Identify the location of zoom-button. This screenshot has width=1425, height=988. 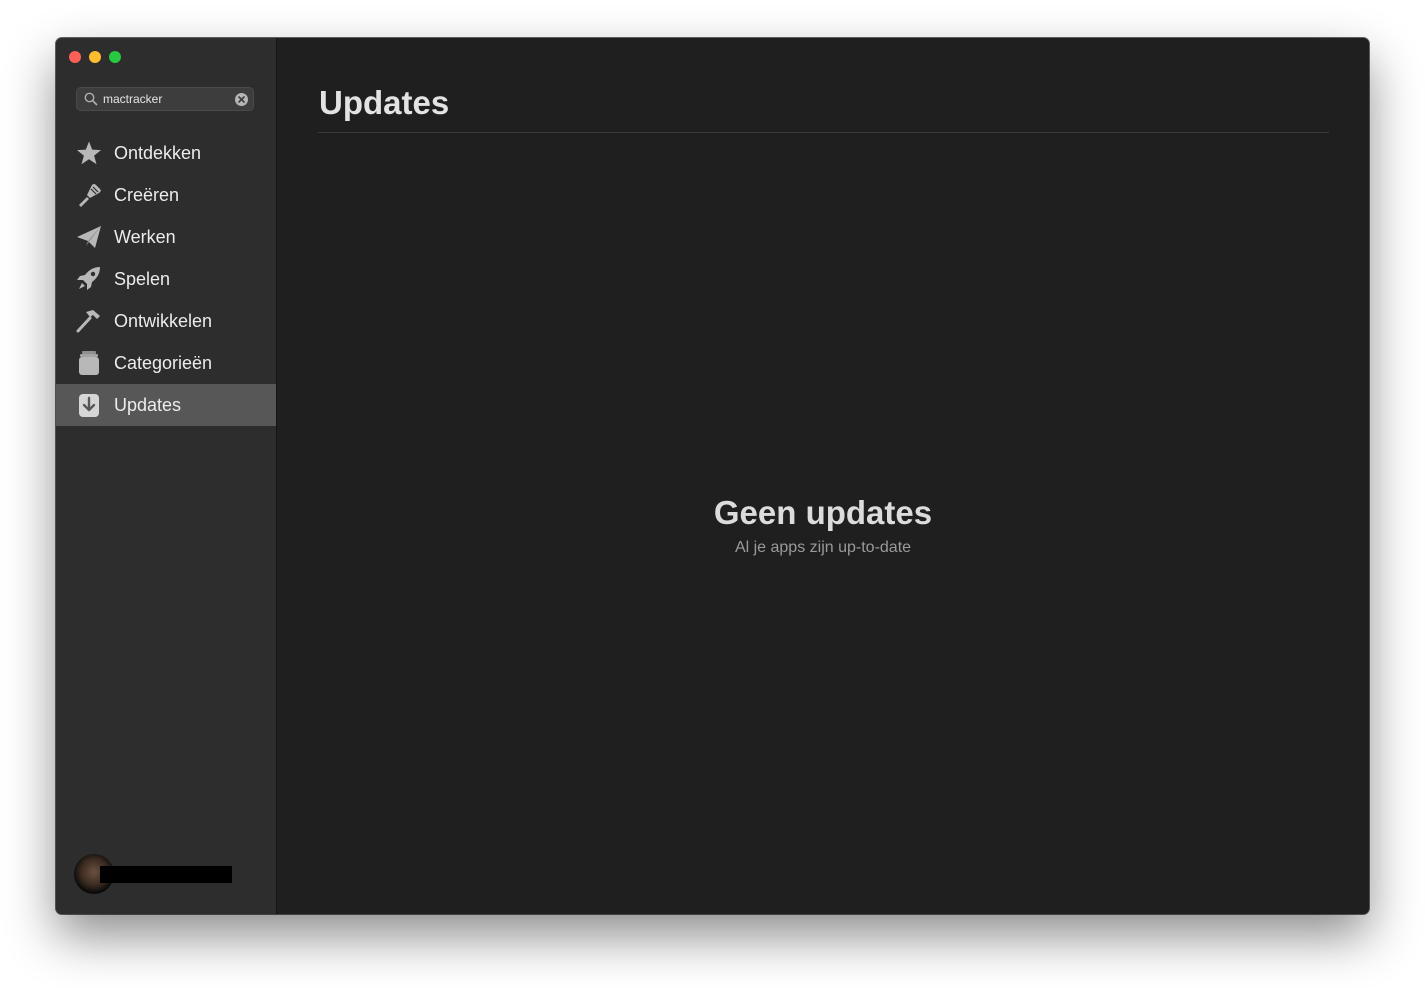
(115, 57).